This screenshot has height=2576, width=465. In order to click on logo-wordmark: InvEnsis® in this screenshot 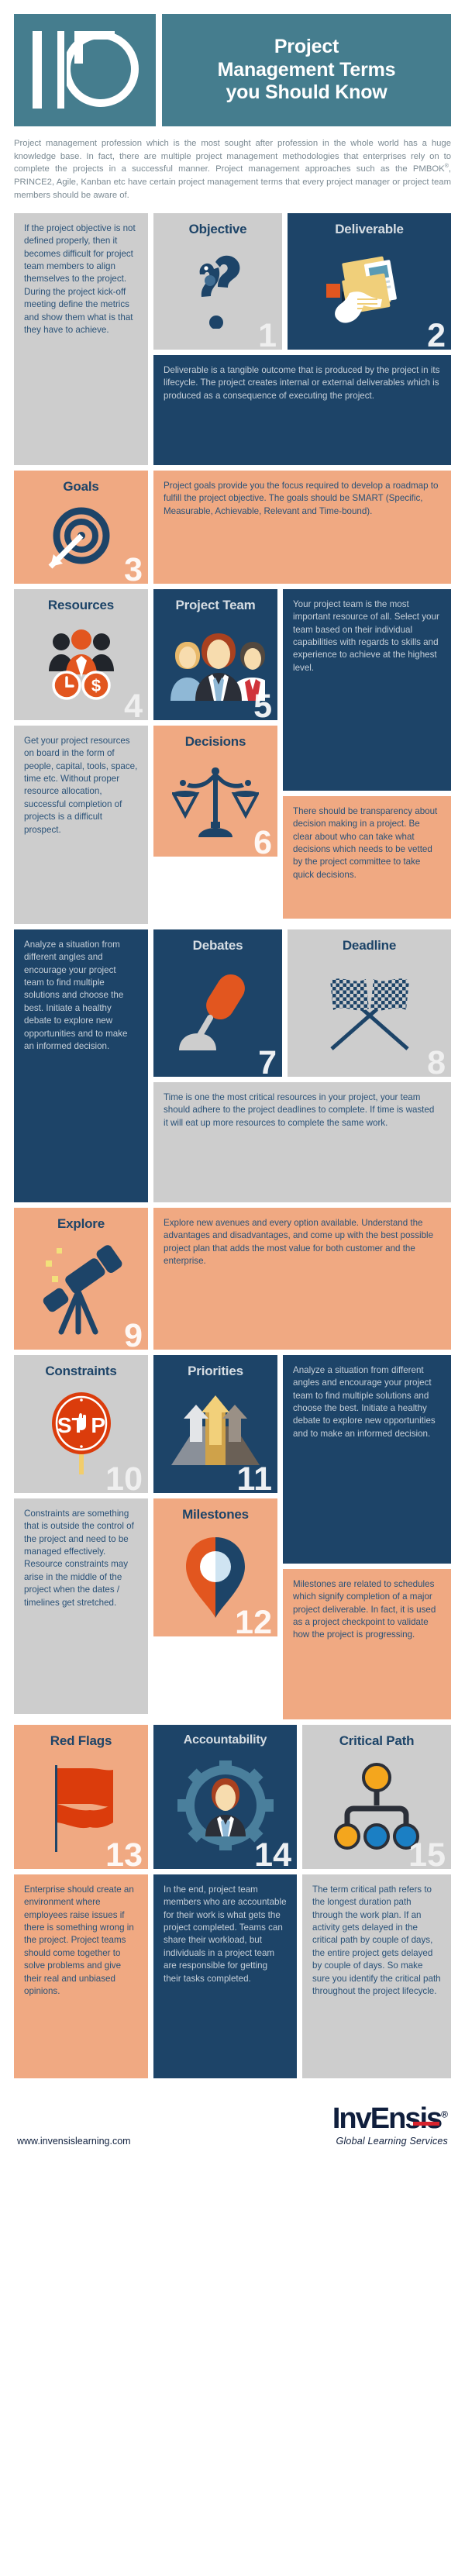, I will do `click(390, 2118)`.